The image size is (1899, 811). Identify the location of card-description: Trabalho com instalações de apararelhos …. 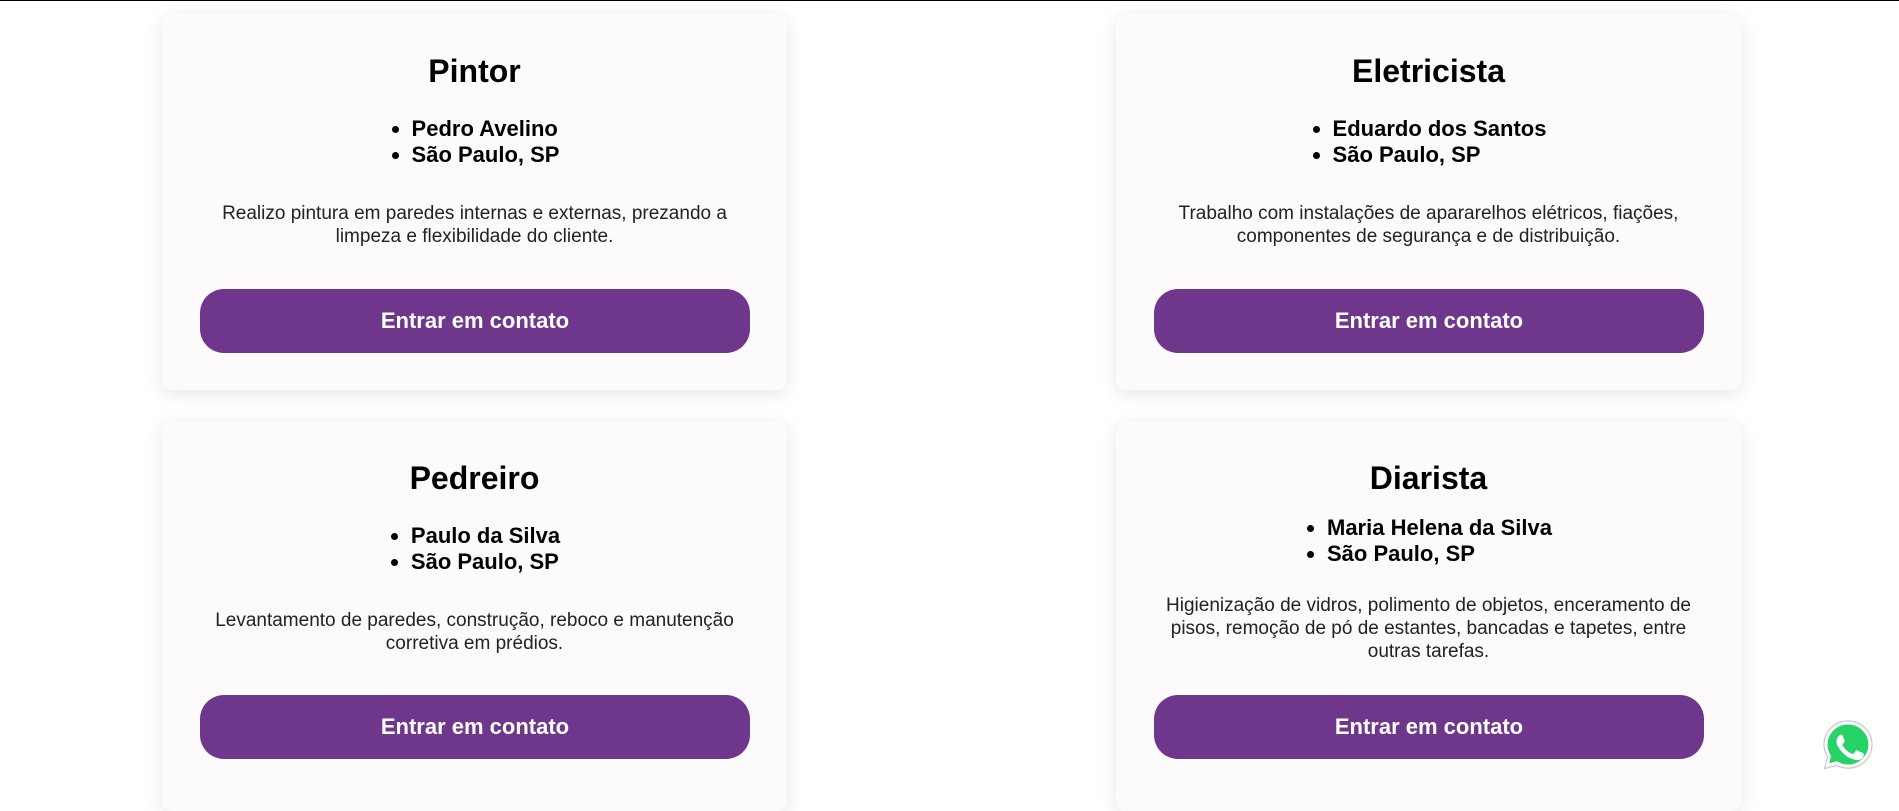
(1428, 225).